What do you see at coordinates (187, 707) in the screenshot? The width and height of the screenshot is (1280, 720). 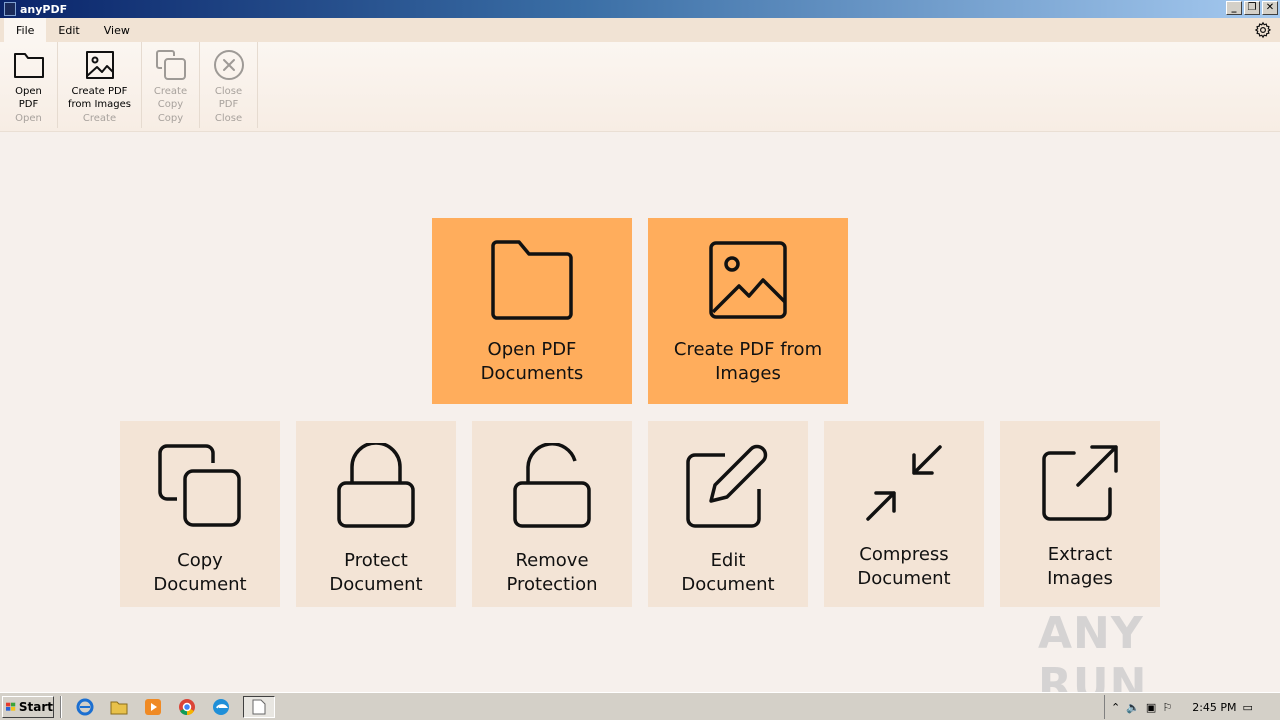 I see `chrome-icon` at bounding box center [187, 707].